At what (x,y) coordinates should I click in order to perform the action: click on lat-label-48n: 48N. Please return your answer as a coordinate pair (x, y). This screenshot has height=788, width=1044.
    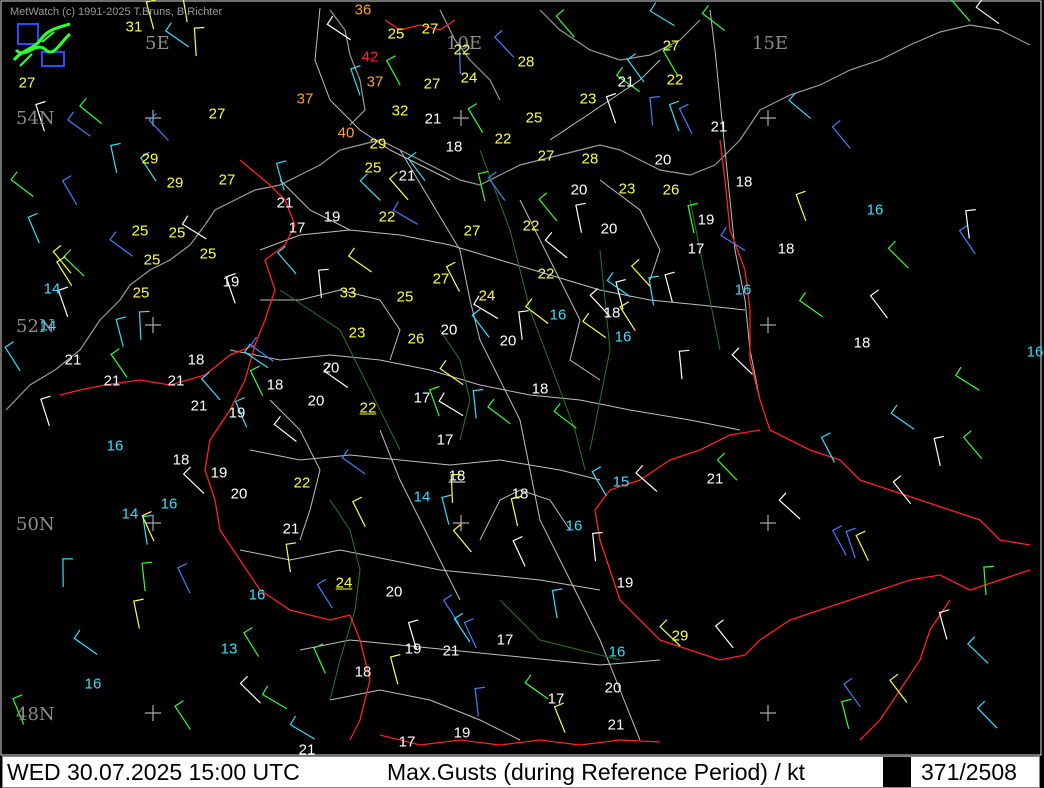
    Looking at the image, I should click on (35, 714).